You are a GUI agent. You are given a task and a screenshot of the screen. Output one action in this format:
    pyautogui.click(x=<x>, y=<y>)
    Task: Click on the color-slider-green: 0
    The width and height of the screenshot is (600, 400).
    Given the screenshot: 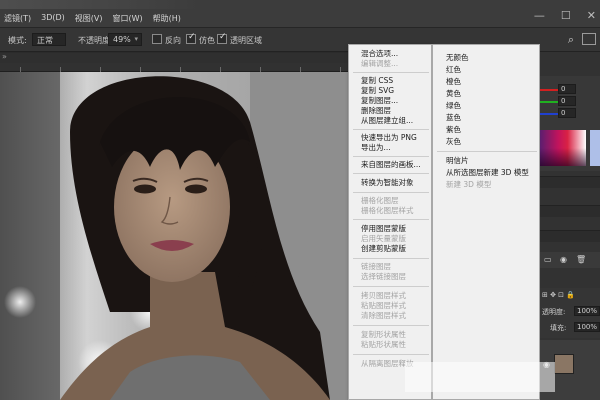 What is the action you would take?
    pyautogui.click(x=570, y=101)
    